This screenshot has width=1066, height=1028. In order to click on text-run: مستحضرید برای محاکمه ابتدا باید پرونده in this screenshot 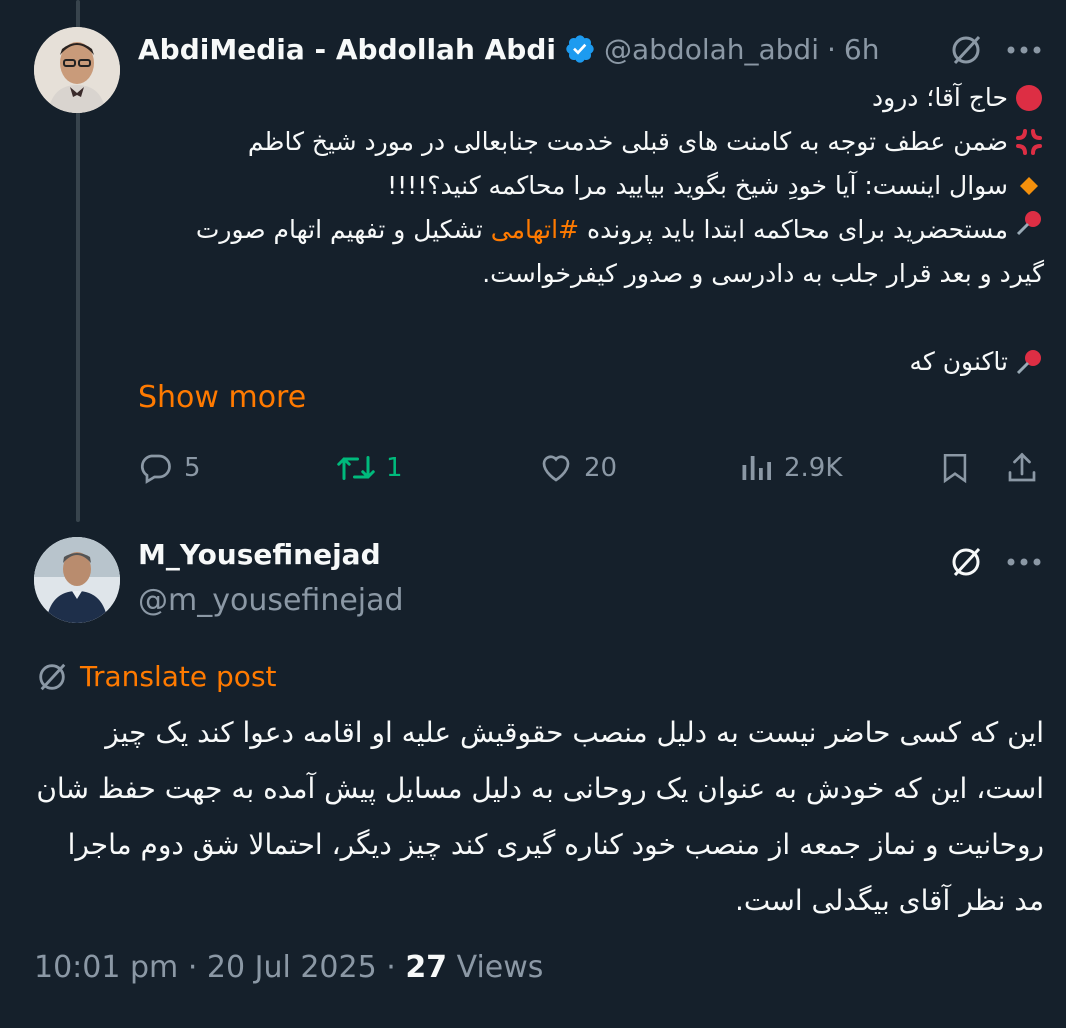, I will do `click(793, 229)`.